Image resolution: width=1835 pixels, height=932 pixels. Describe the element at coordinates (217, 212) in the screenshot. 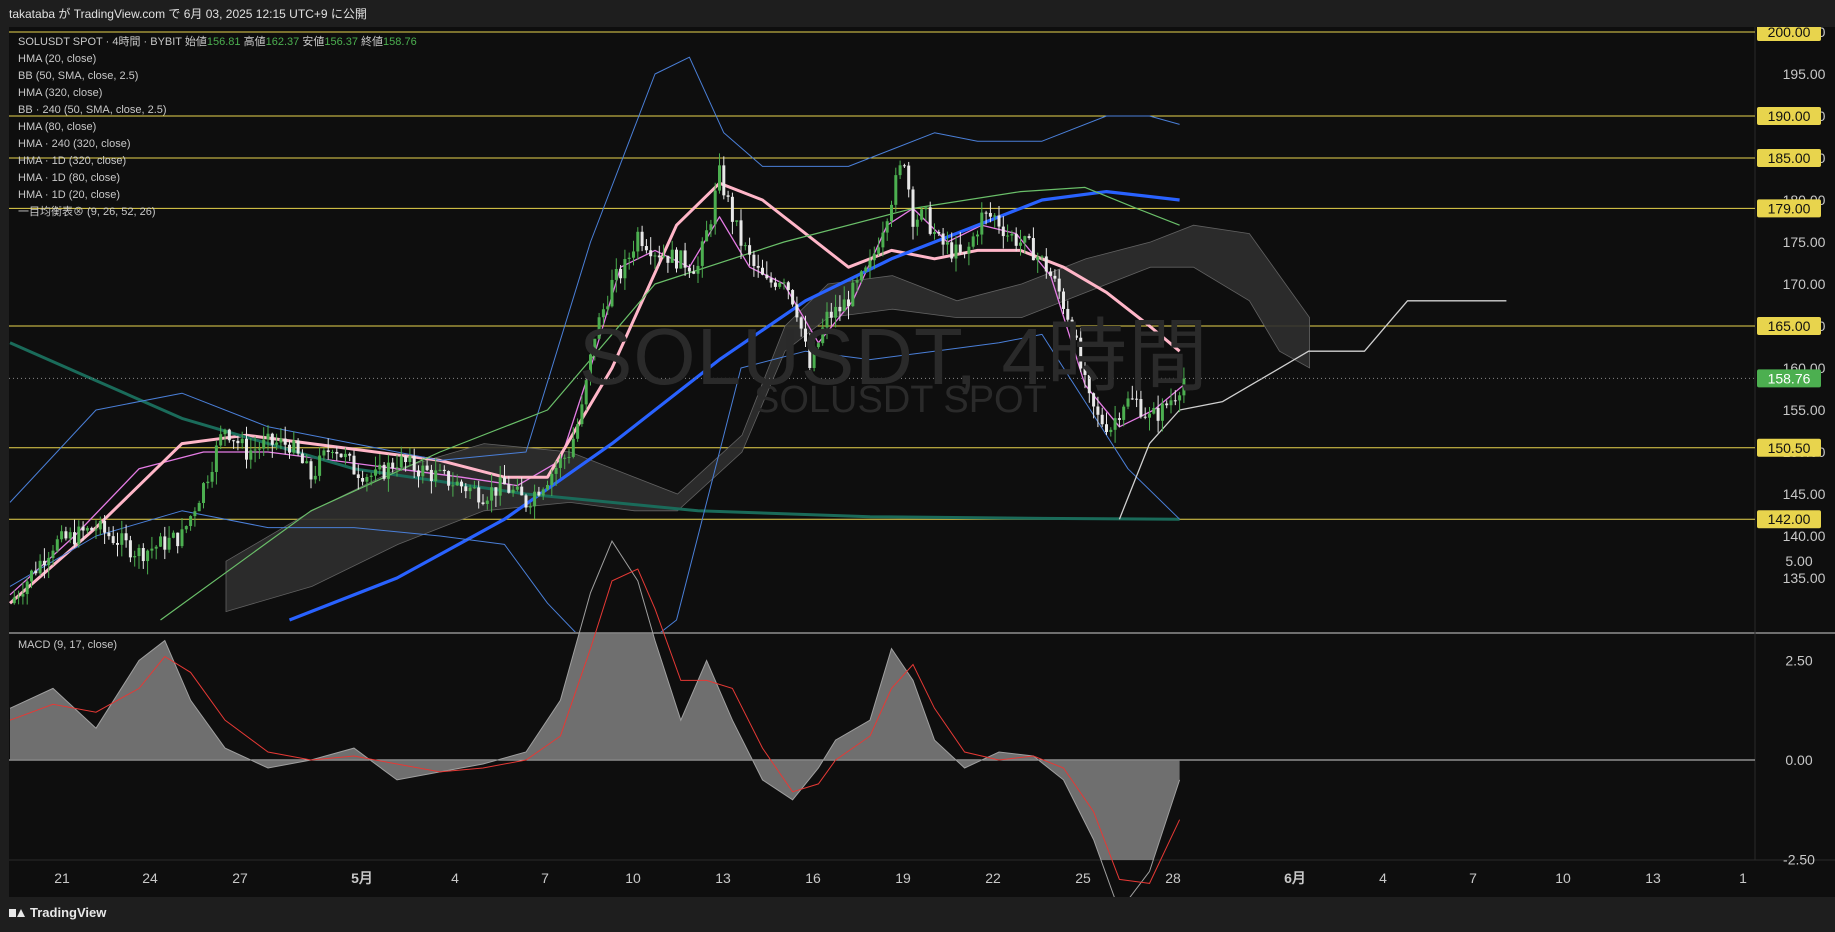

I see `indicator-label: 一目均衡表⊗ (9, 26, 52, 26)` at that location.